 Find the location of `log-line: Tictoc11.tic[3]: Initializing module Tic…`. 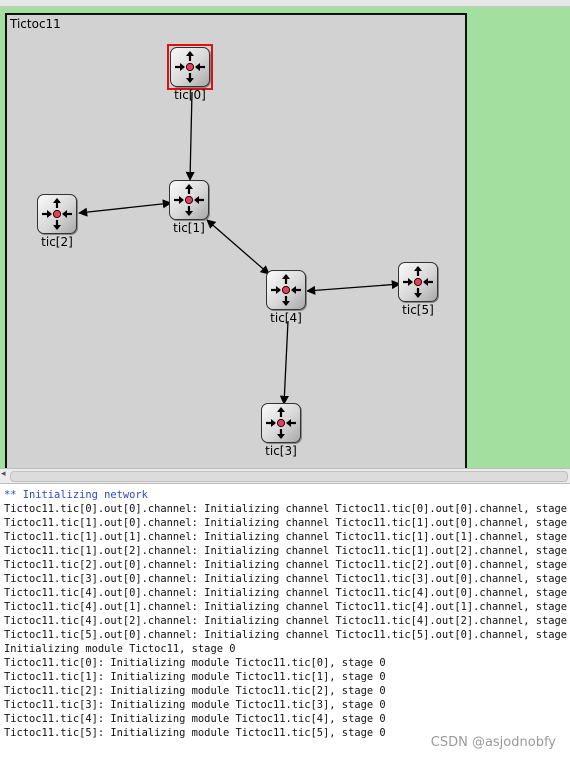

log-line: Tictoc11.tic[3]: Initializing module Tic… is located at coordinates (195, 705).